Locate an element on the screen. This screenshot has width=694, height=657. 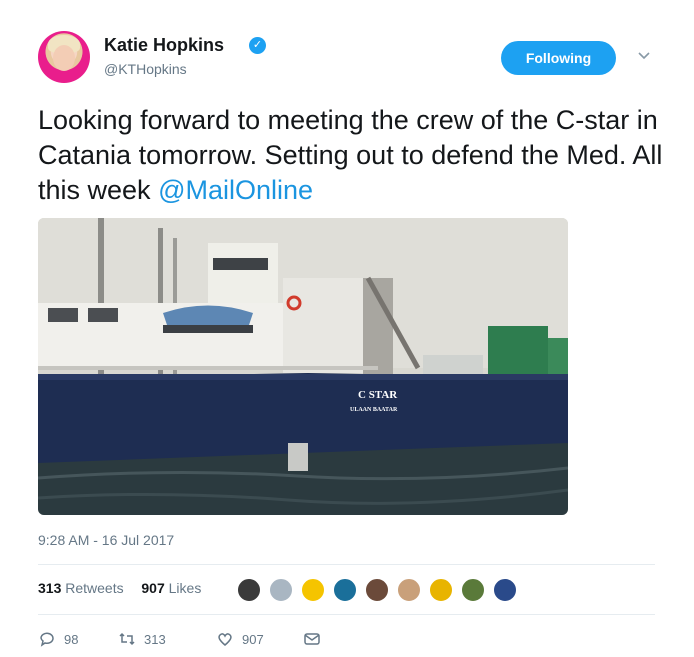
user-name: Katie Hopkins is located at coordinates (164, 45).